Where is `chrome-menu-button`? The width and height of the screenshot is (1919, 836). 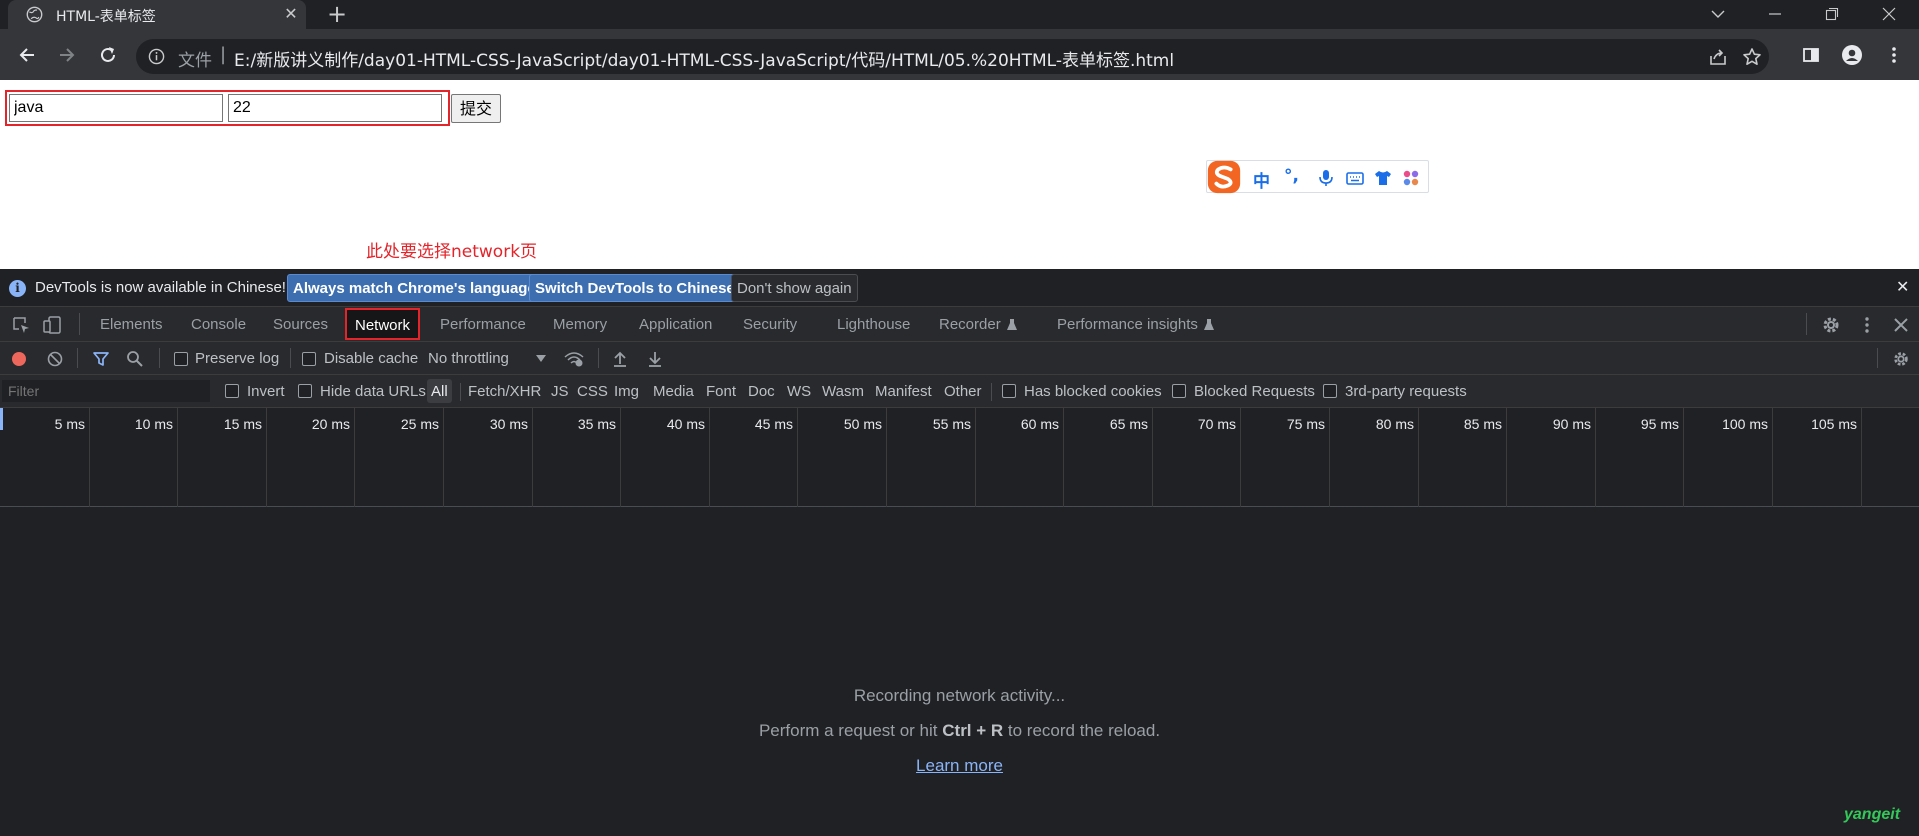
chrome-menu-button is located at coordinates (1894, 55).